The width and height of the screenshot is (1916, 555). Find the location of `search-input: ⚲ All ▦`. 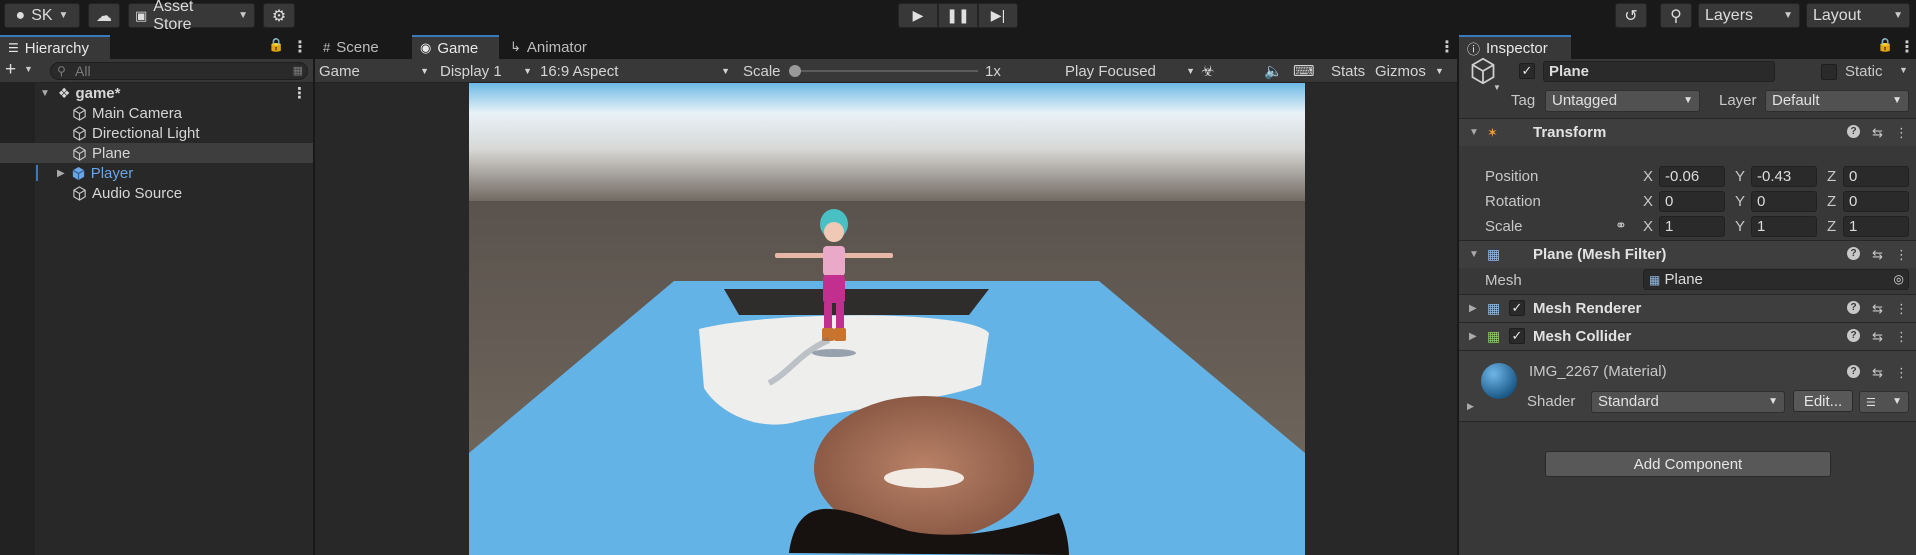

search-input: ⚲ All ▦ is located at coordinates (179, 71).